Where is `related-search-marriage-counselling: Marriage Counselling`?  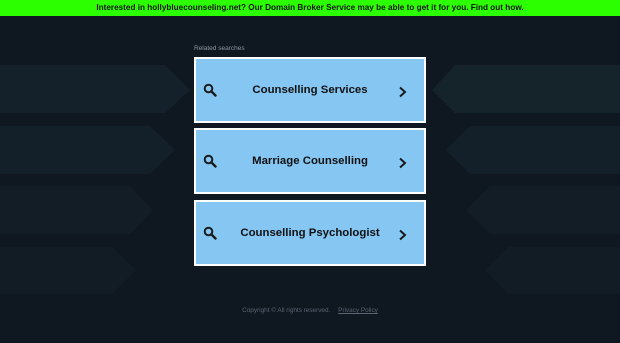 related-search-marriage-counselling: Marriage Counselling is located at coordinates (310, 161).